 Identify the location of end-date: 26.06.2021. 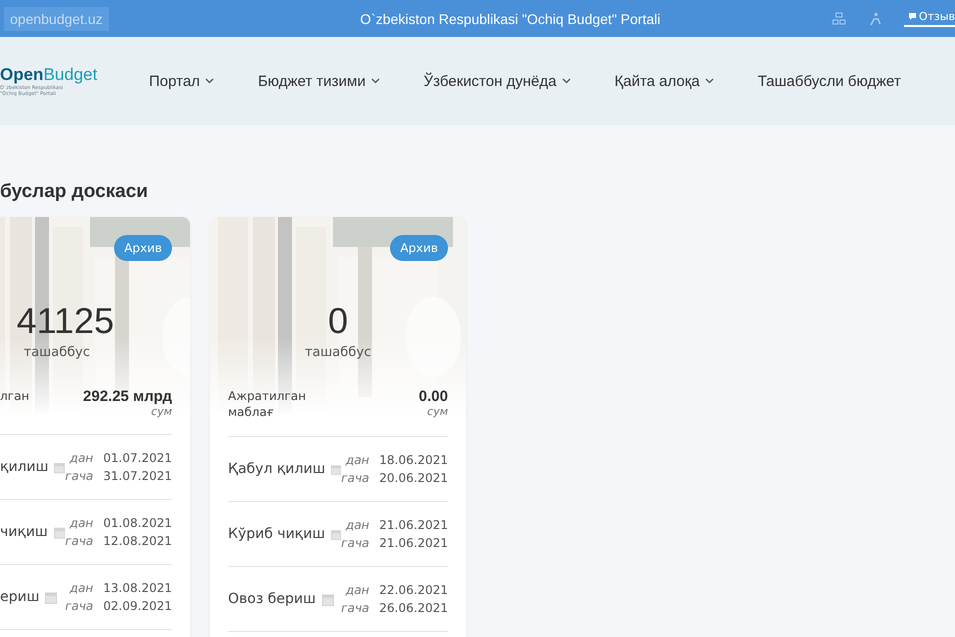
(413, 608).